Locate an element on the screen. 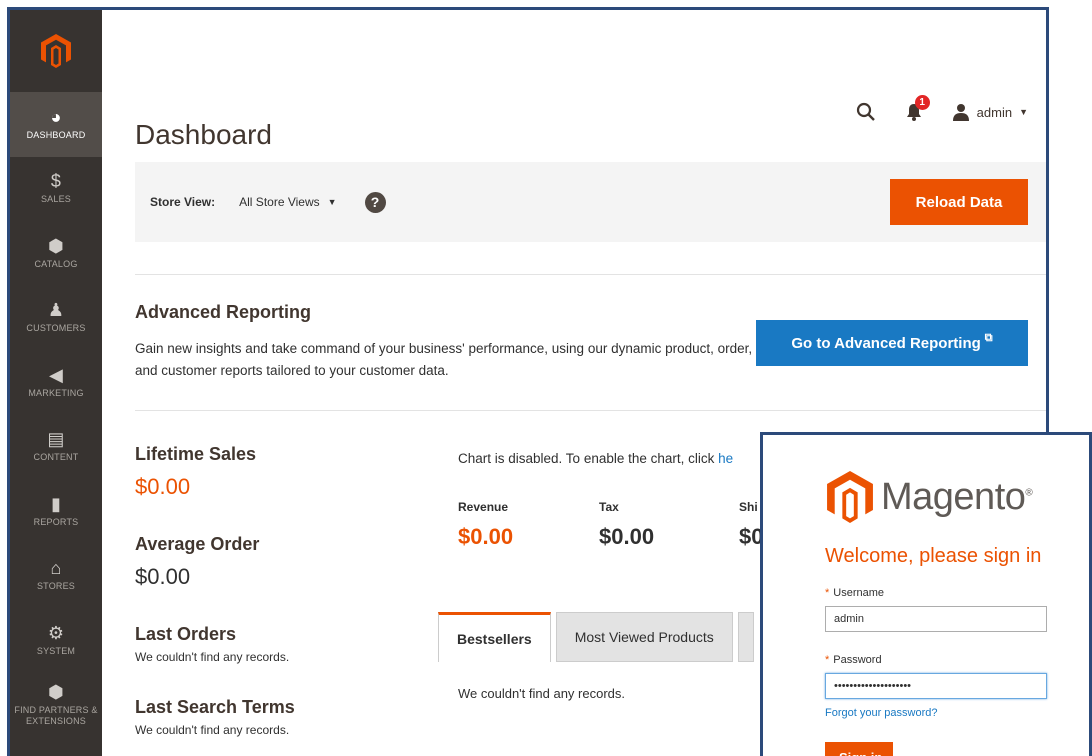 Image resolution: width=1092 pixels, height=756 pixels. search-icon is located at coordinates (866, 112).